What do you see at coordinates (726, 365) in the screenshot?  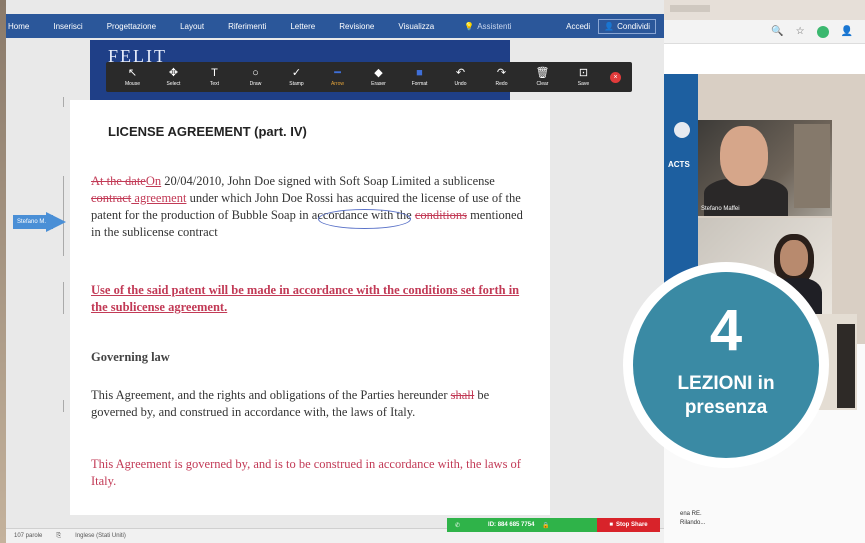 I see `promo-circle: 4 LEZIONI in presenza` at bounding box center [726, 365].